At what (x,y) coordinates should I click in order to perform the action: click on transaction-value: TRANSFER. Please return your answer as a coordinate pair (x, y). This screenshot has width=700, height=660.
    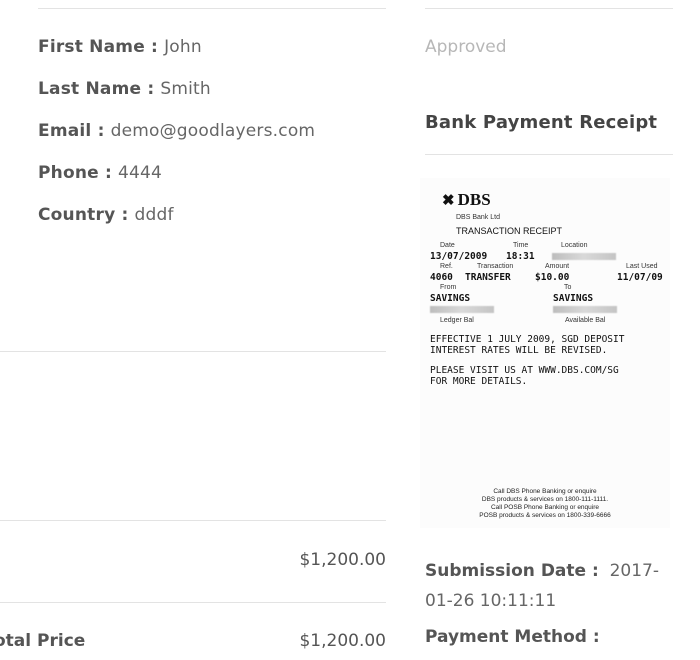
    Looking at the image, I should click on (488, 277).